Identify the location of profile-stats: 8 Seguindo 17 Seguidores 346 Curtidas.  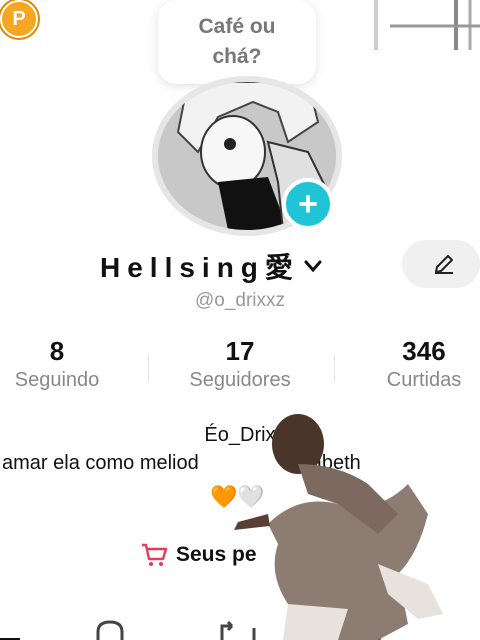
(240, 371).